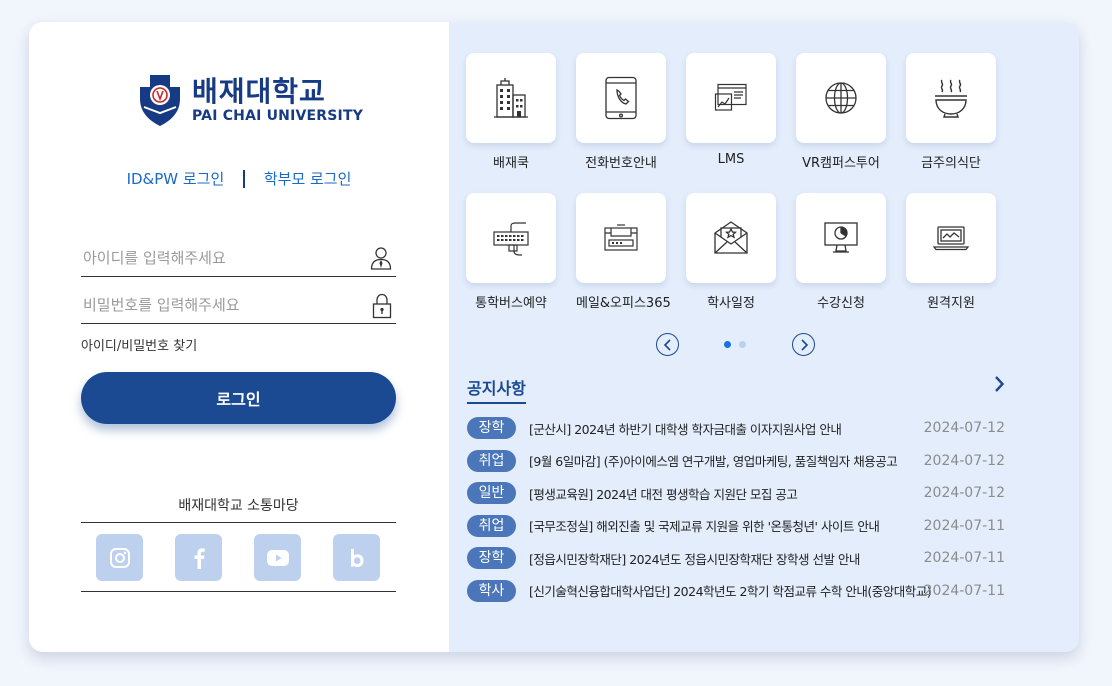 Image resolution: width=1112 pixels, height=686 pixels. What do you see at coordinates (841, 303) in the screenshot?
I see `quick-label: 수강신청` at bounding box center [841, 303].